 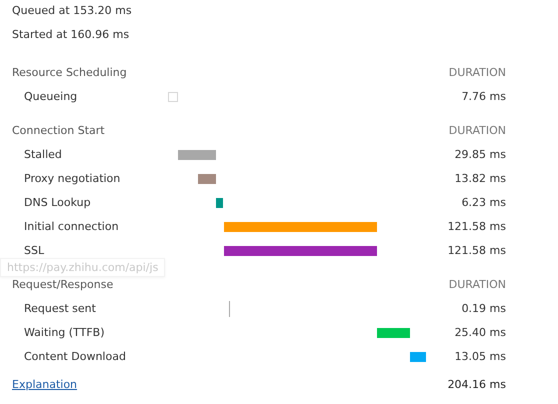 I want to click on timing-label: Content Download, so click(x=75, y=357).